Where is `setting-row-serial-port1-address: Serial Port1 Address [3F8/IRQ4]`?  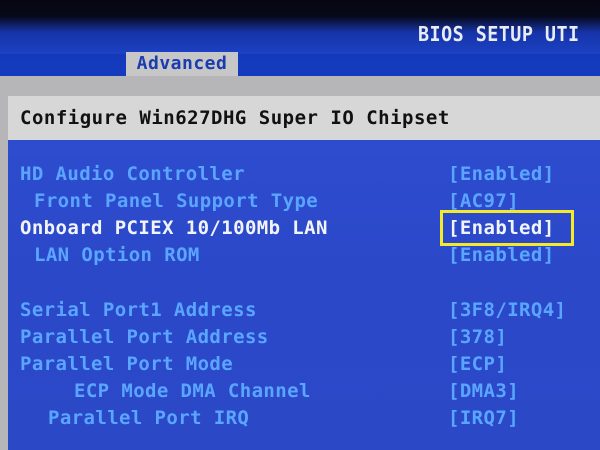
setting-row-serial-port1-address: Serial Port1 Address [3F8/IRQ4] is located at coordinates (300, 310).